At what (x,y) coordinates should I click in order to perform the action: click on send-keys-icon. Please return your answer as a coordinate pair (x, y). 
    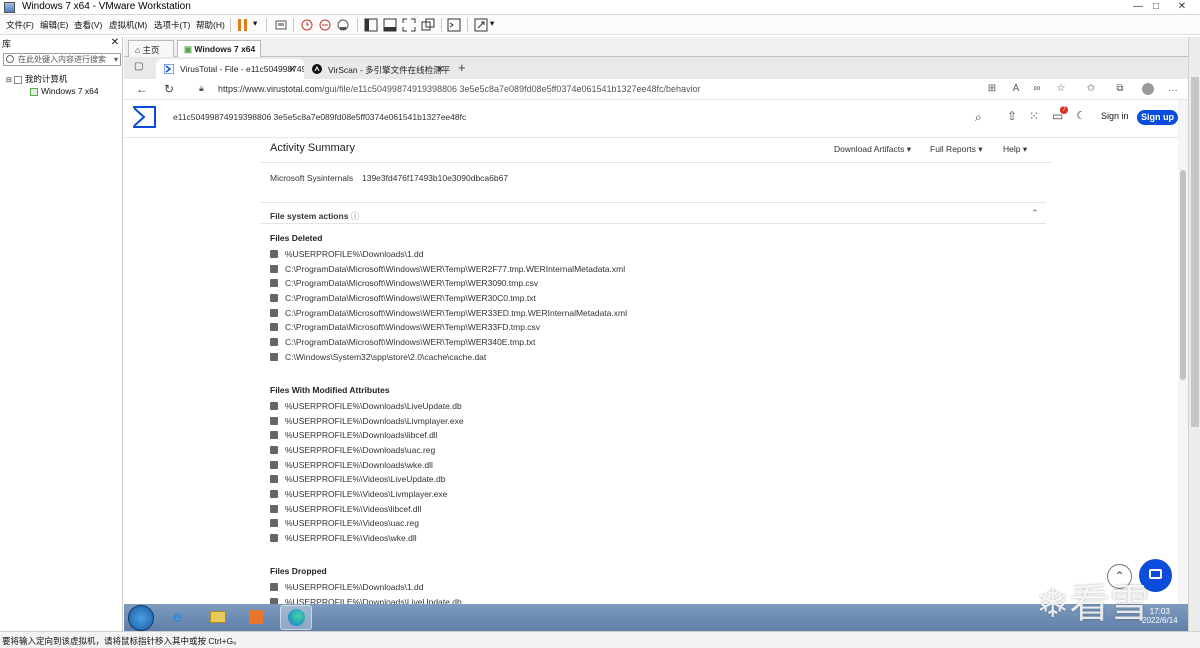
    Looking at the image, I should click on (281, 25).